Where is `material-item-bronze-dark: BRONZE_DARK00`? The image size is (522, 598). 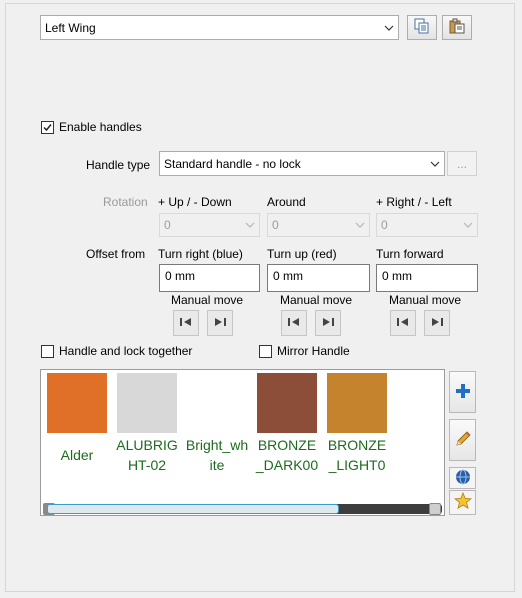 material-item-bronze-dark: BRONZE_DARK00 is located at coordinates (287, 424).